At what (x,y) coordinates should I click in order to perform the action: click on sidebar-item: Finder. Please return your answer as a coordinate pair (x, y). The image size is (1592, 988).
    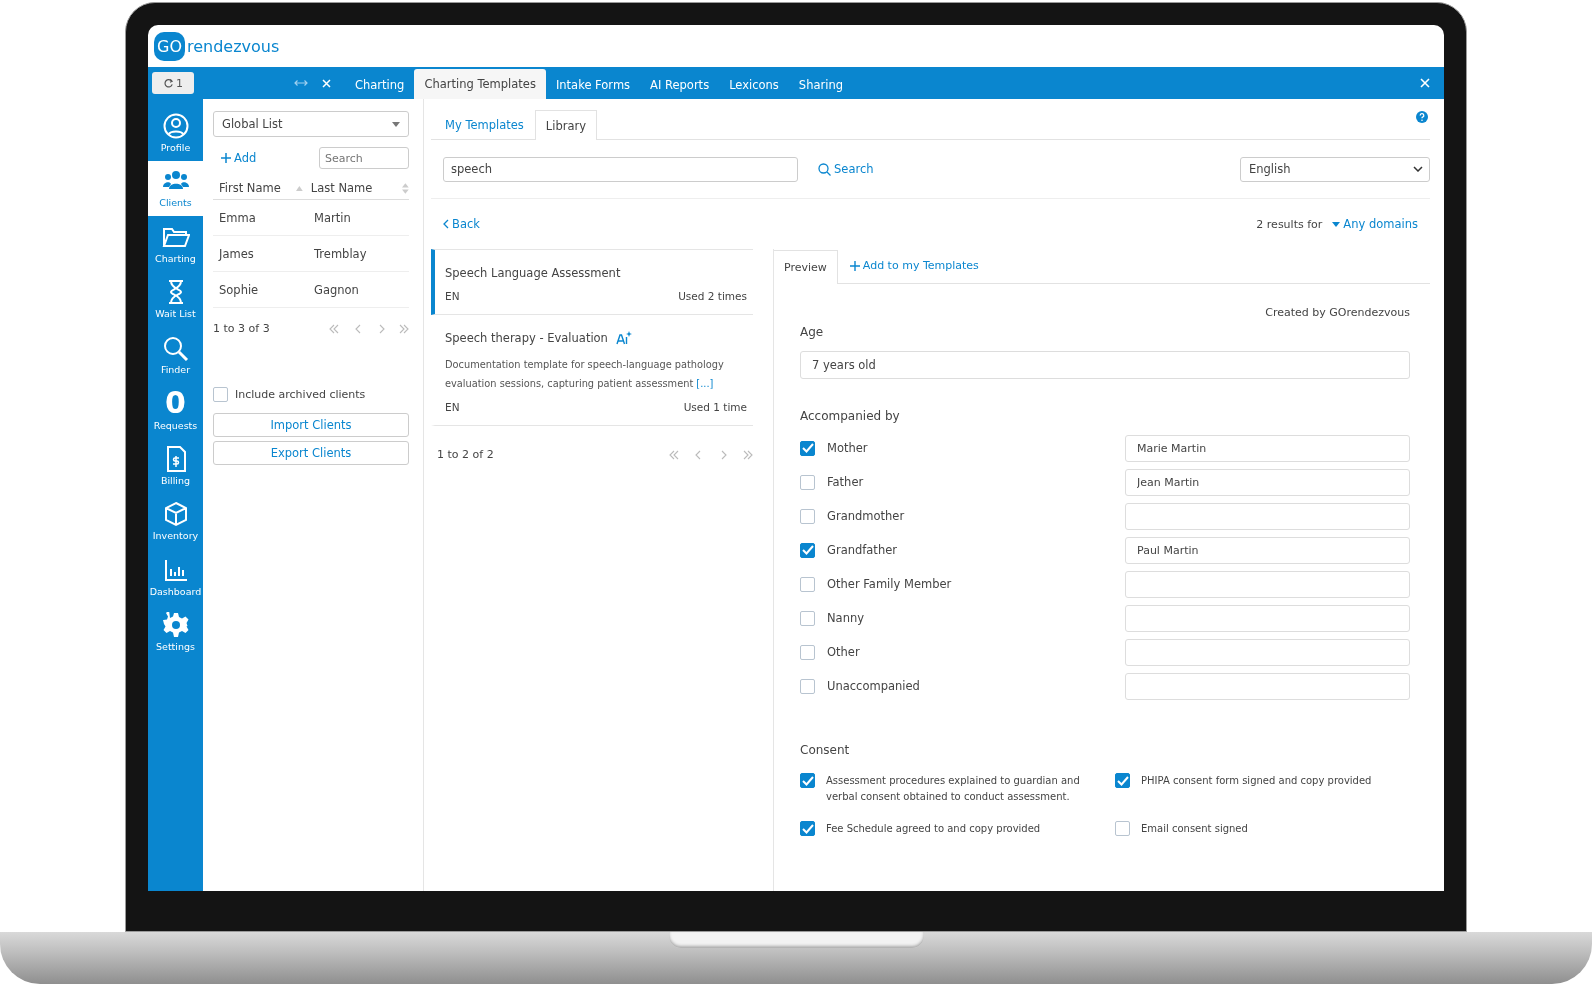
    Looking at the image, I should click on (175, 355).